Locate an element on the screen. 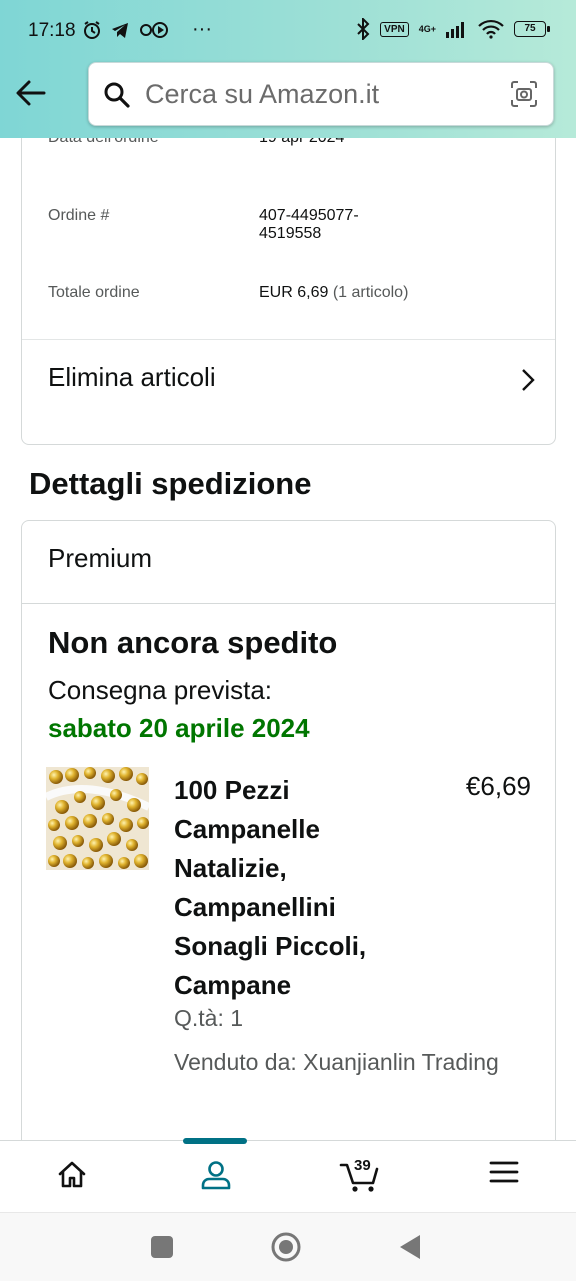 Image resolution: width=576 pixels, height=1281 pixels. more-notifications-icon: ··· is located at coordinates (202, 29).